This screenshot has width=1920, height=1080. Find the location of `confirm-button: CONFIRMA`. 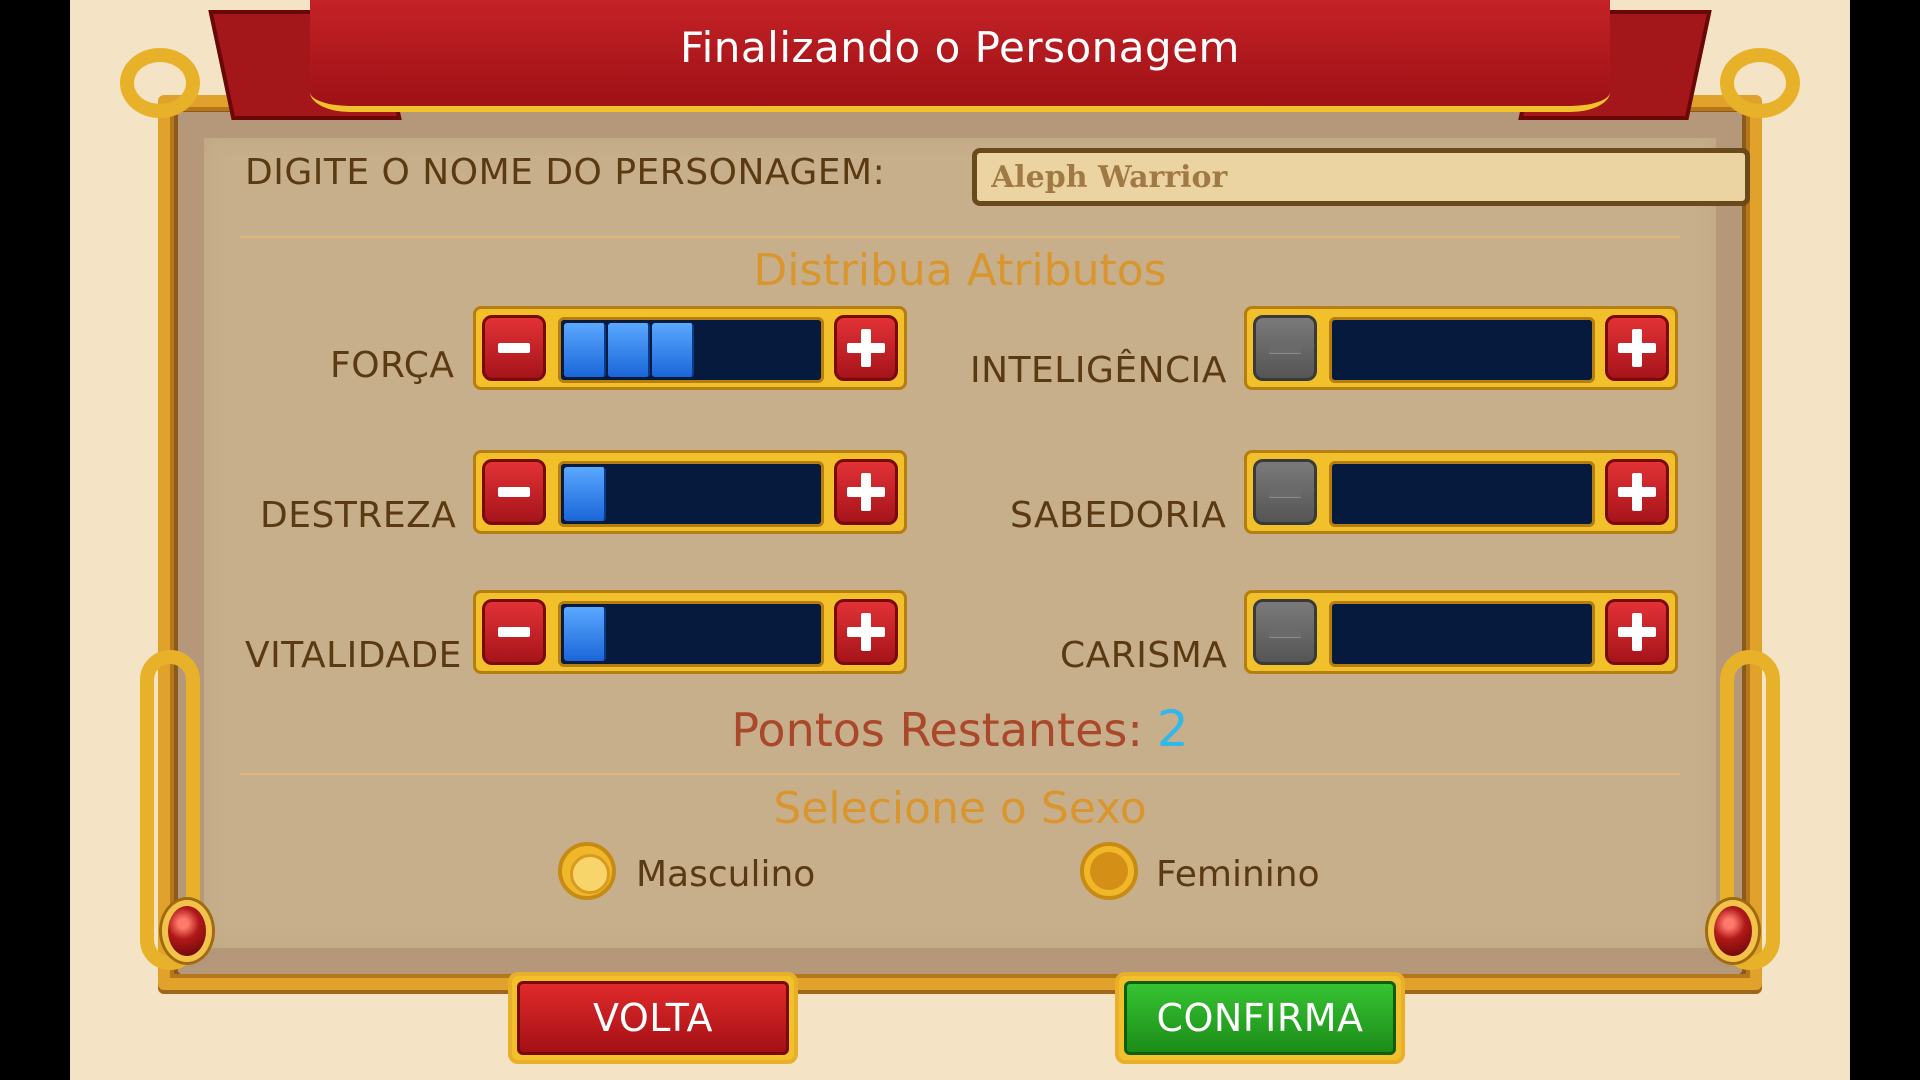

confirm-button: CONFIRMA is located at coordinates (1260, 1018).